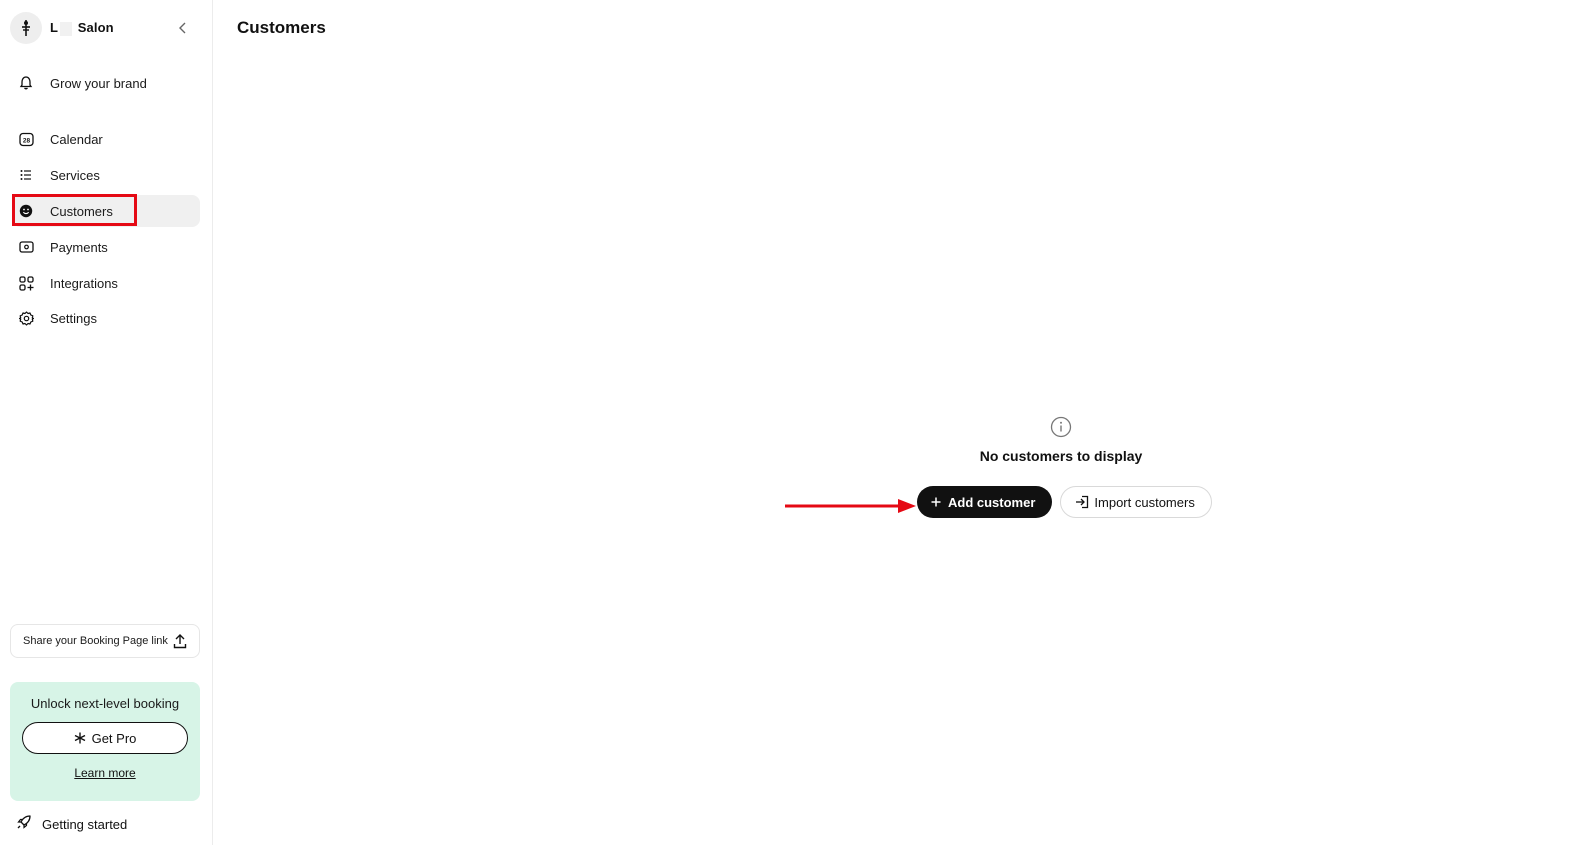 The height and width of the screenshot is (845, 1575). Describe the element at coordinates (1061, 440) in the screenshot. I see `empty-state: No customers to display` at that location.